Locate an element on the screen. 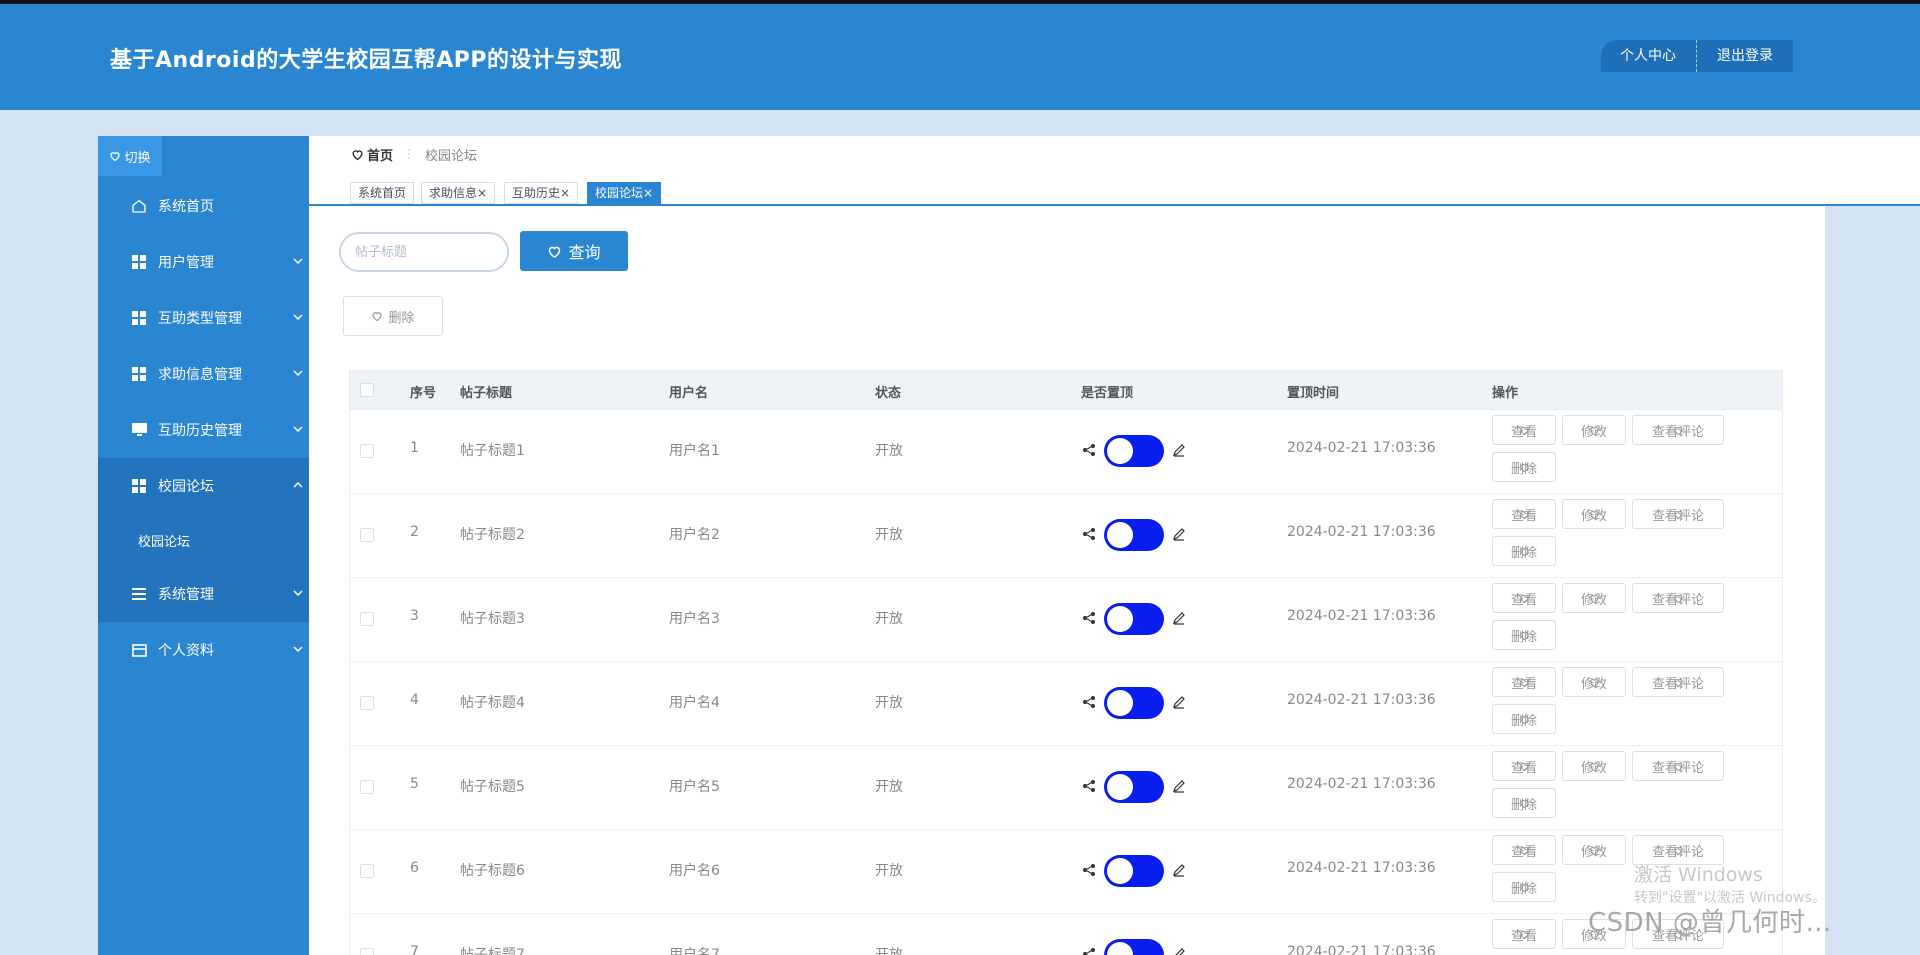  breadcrumb-home: 首页 is located at coordinates (372, 154).